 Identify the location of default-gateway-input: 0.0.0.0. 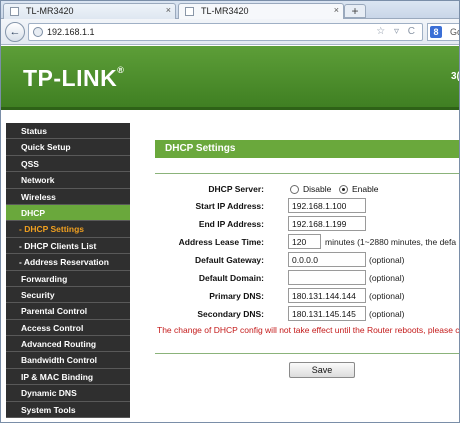
(327, 259).